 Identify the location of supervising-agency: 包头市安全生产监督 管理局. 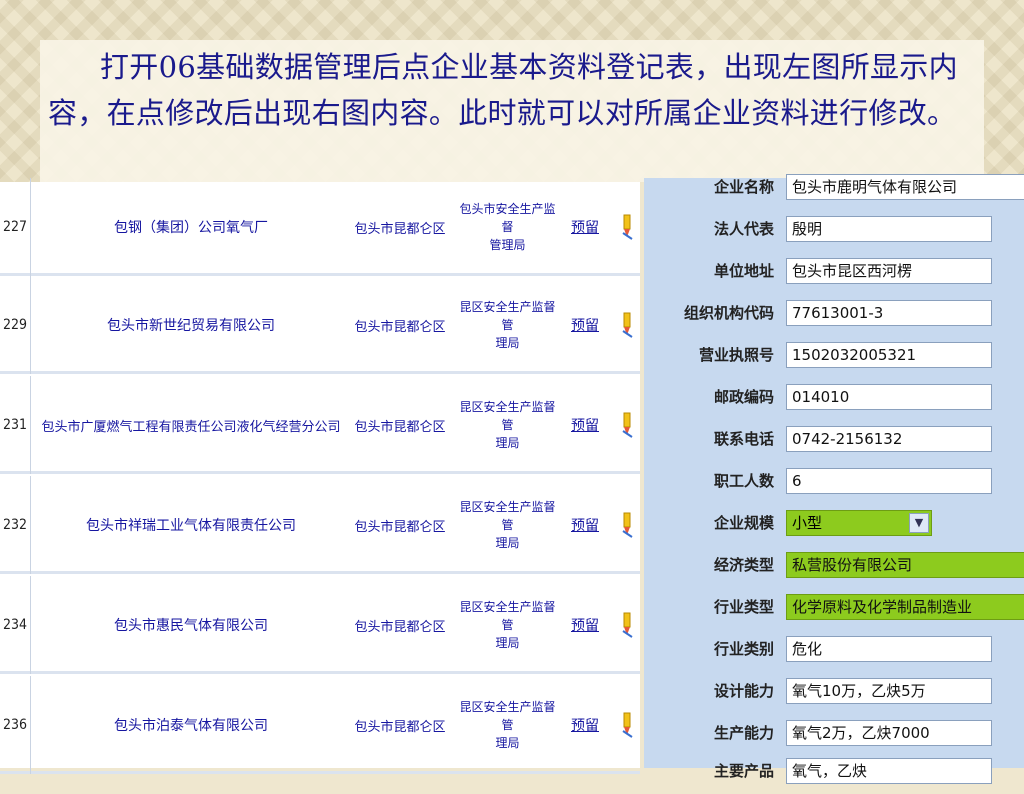
(507, 227).